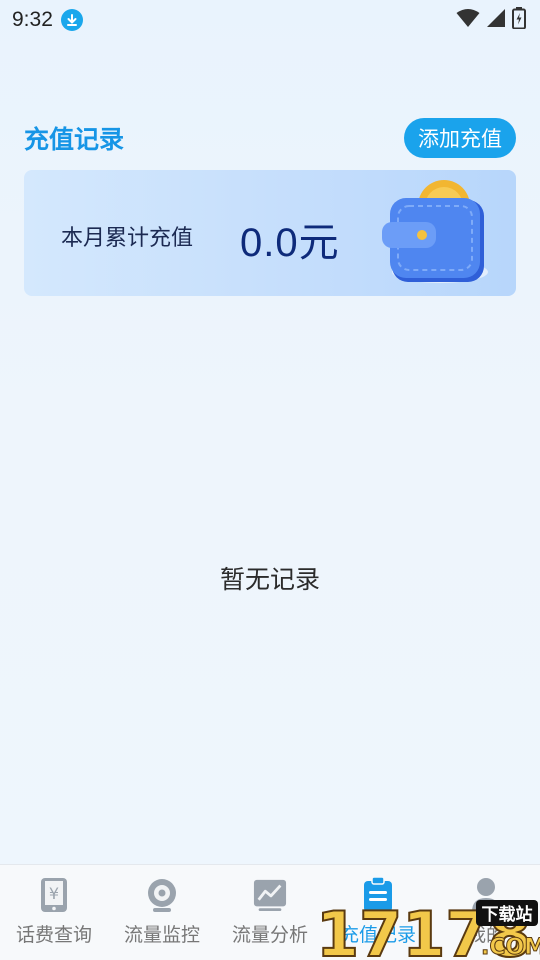 The width and height of the screenshot is (540, 960). What do you see at coordinates (74, 139) in the screenshot?
I see `page-title: 充值记录` at bounding box center [74, 139].